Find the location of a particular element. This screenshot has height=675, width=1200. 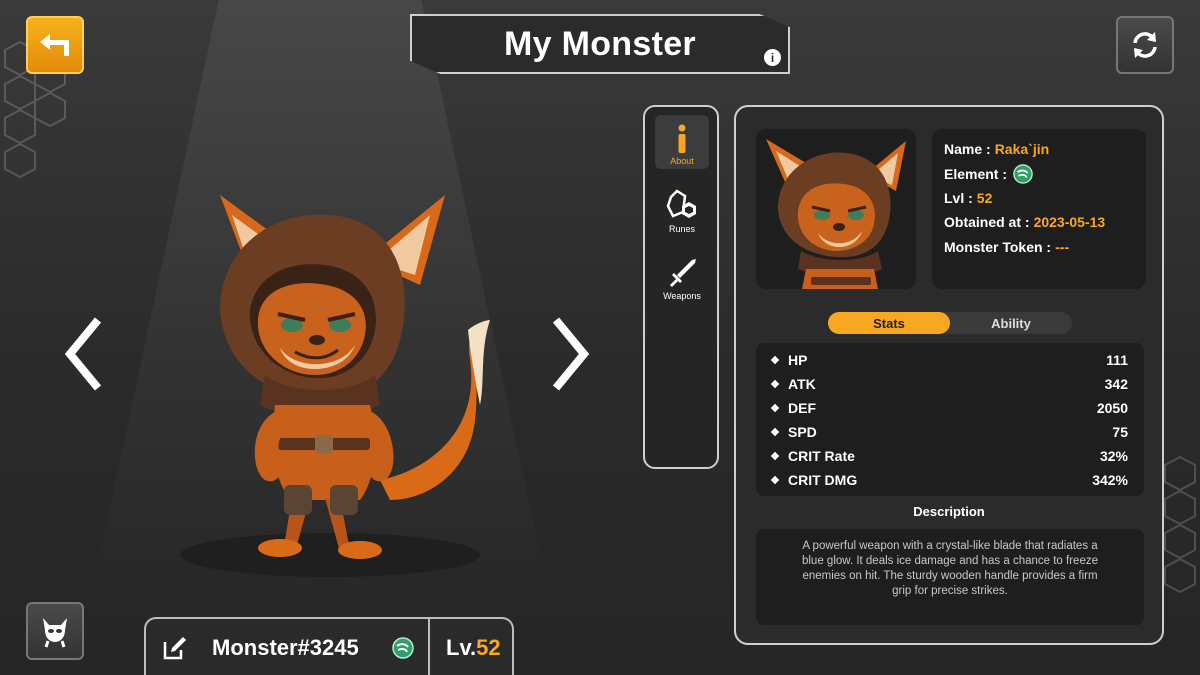

refresh-button is located at coordinates (1145, 45).